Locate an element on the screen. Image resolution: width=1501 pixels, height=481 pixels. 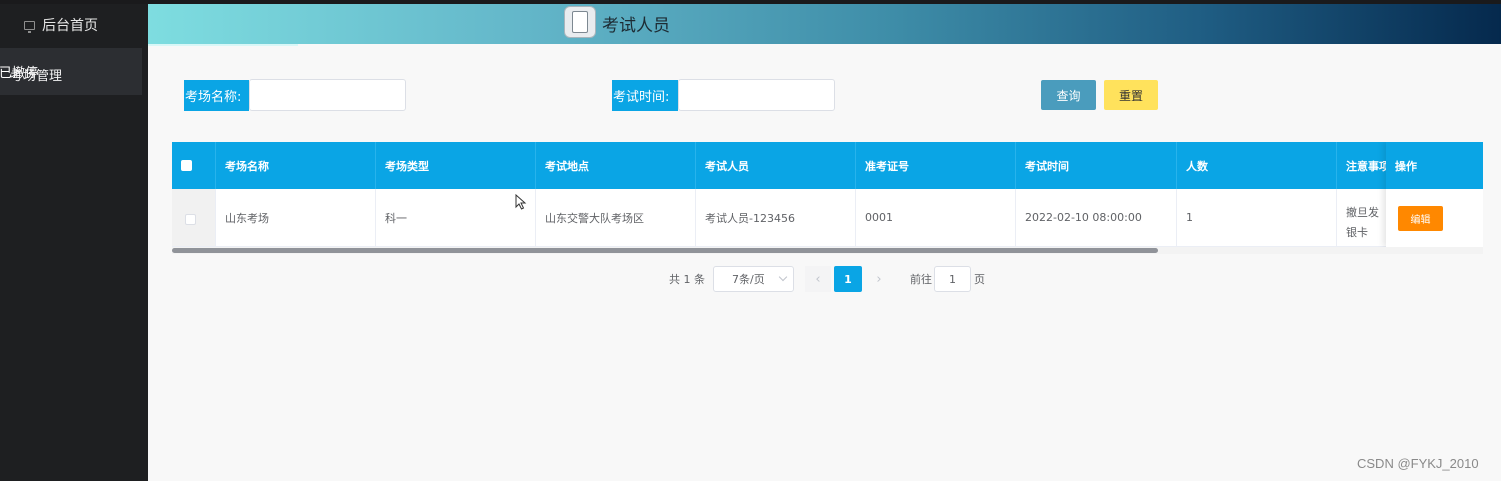
app-logo-icon is located at coordinates (580, 22).